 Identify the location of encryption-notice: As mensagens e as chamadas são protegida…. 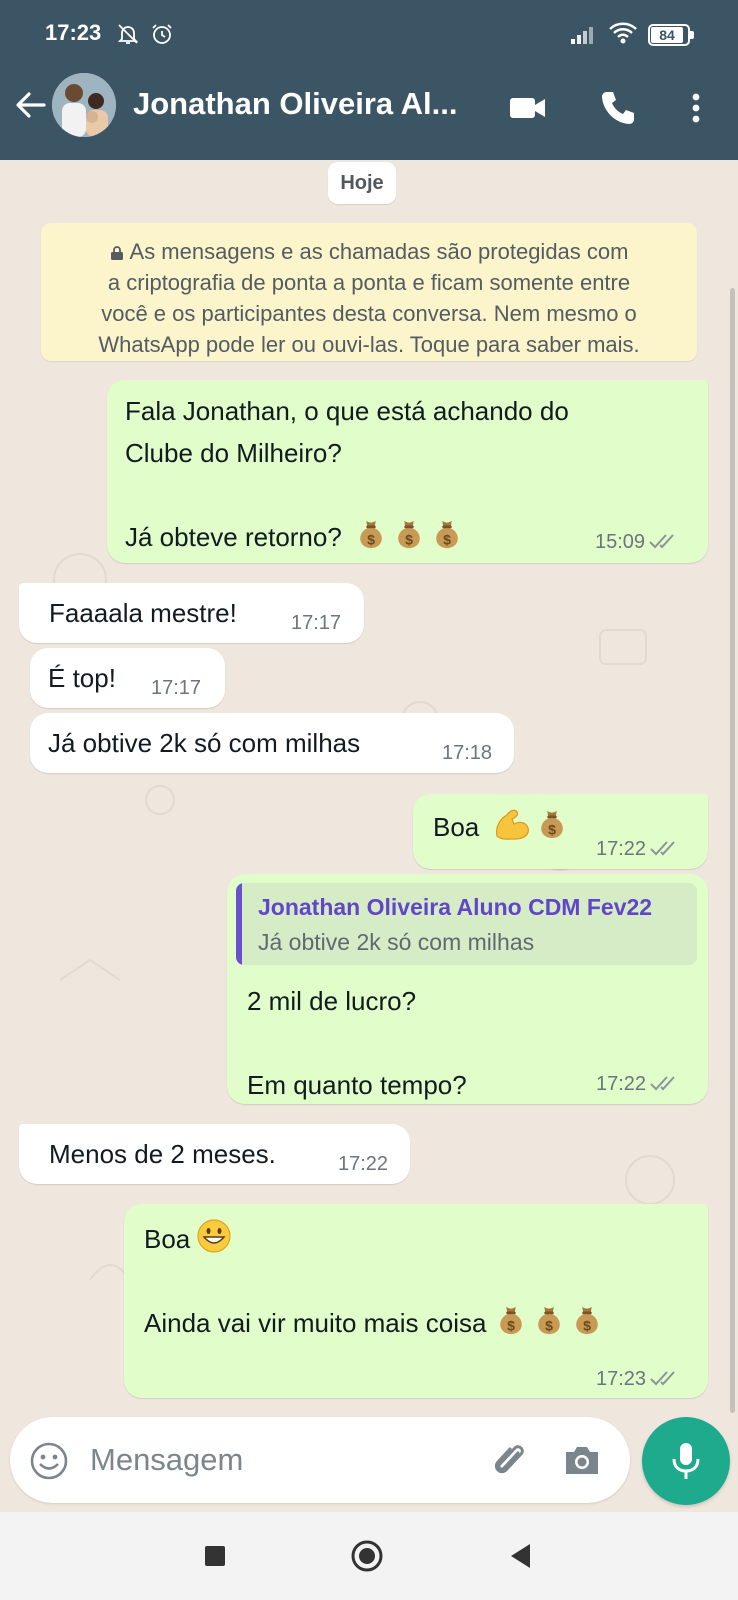
(369, 292).